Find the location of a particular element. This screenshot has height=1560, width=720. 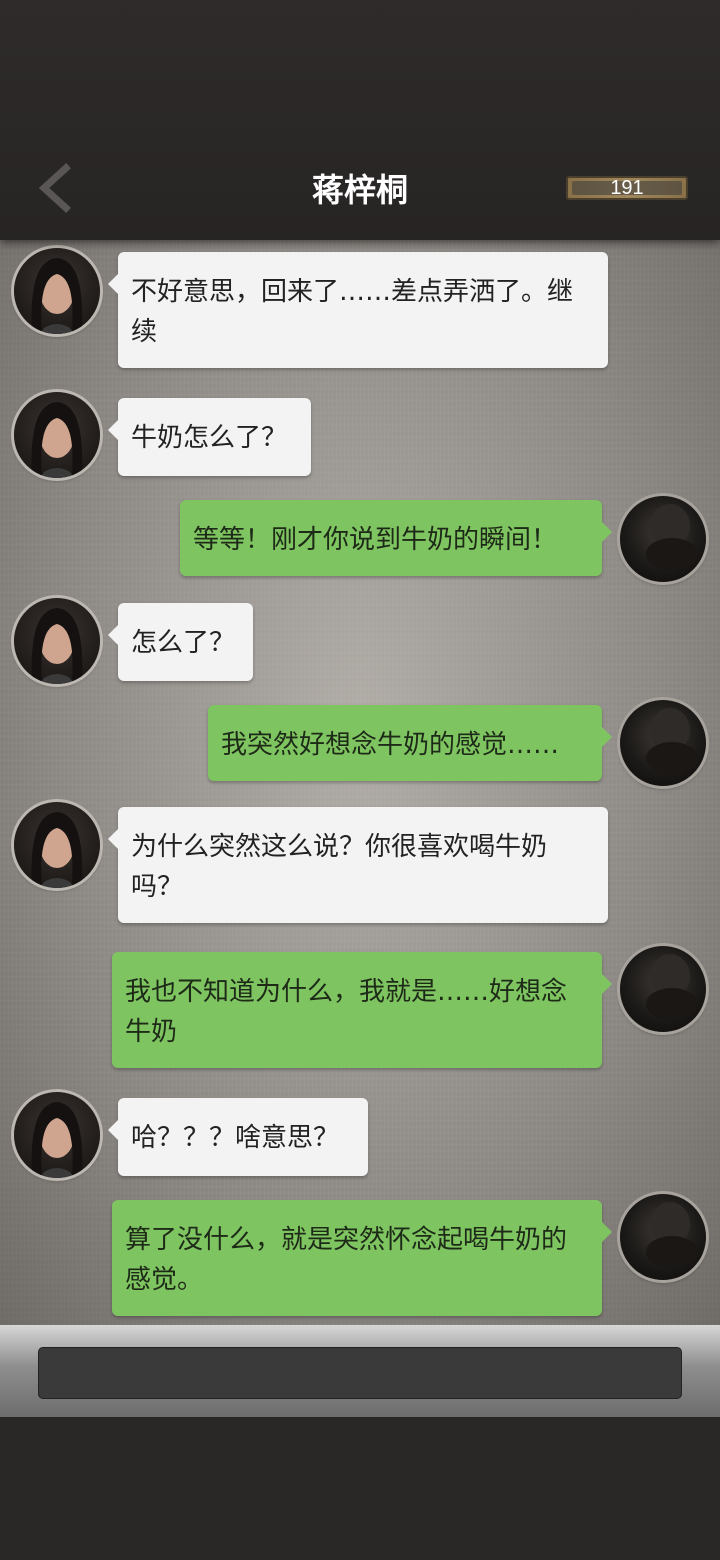

counter-value: 191 is located at coordinates (627, 188).